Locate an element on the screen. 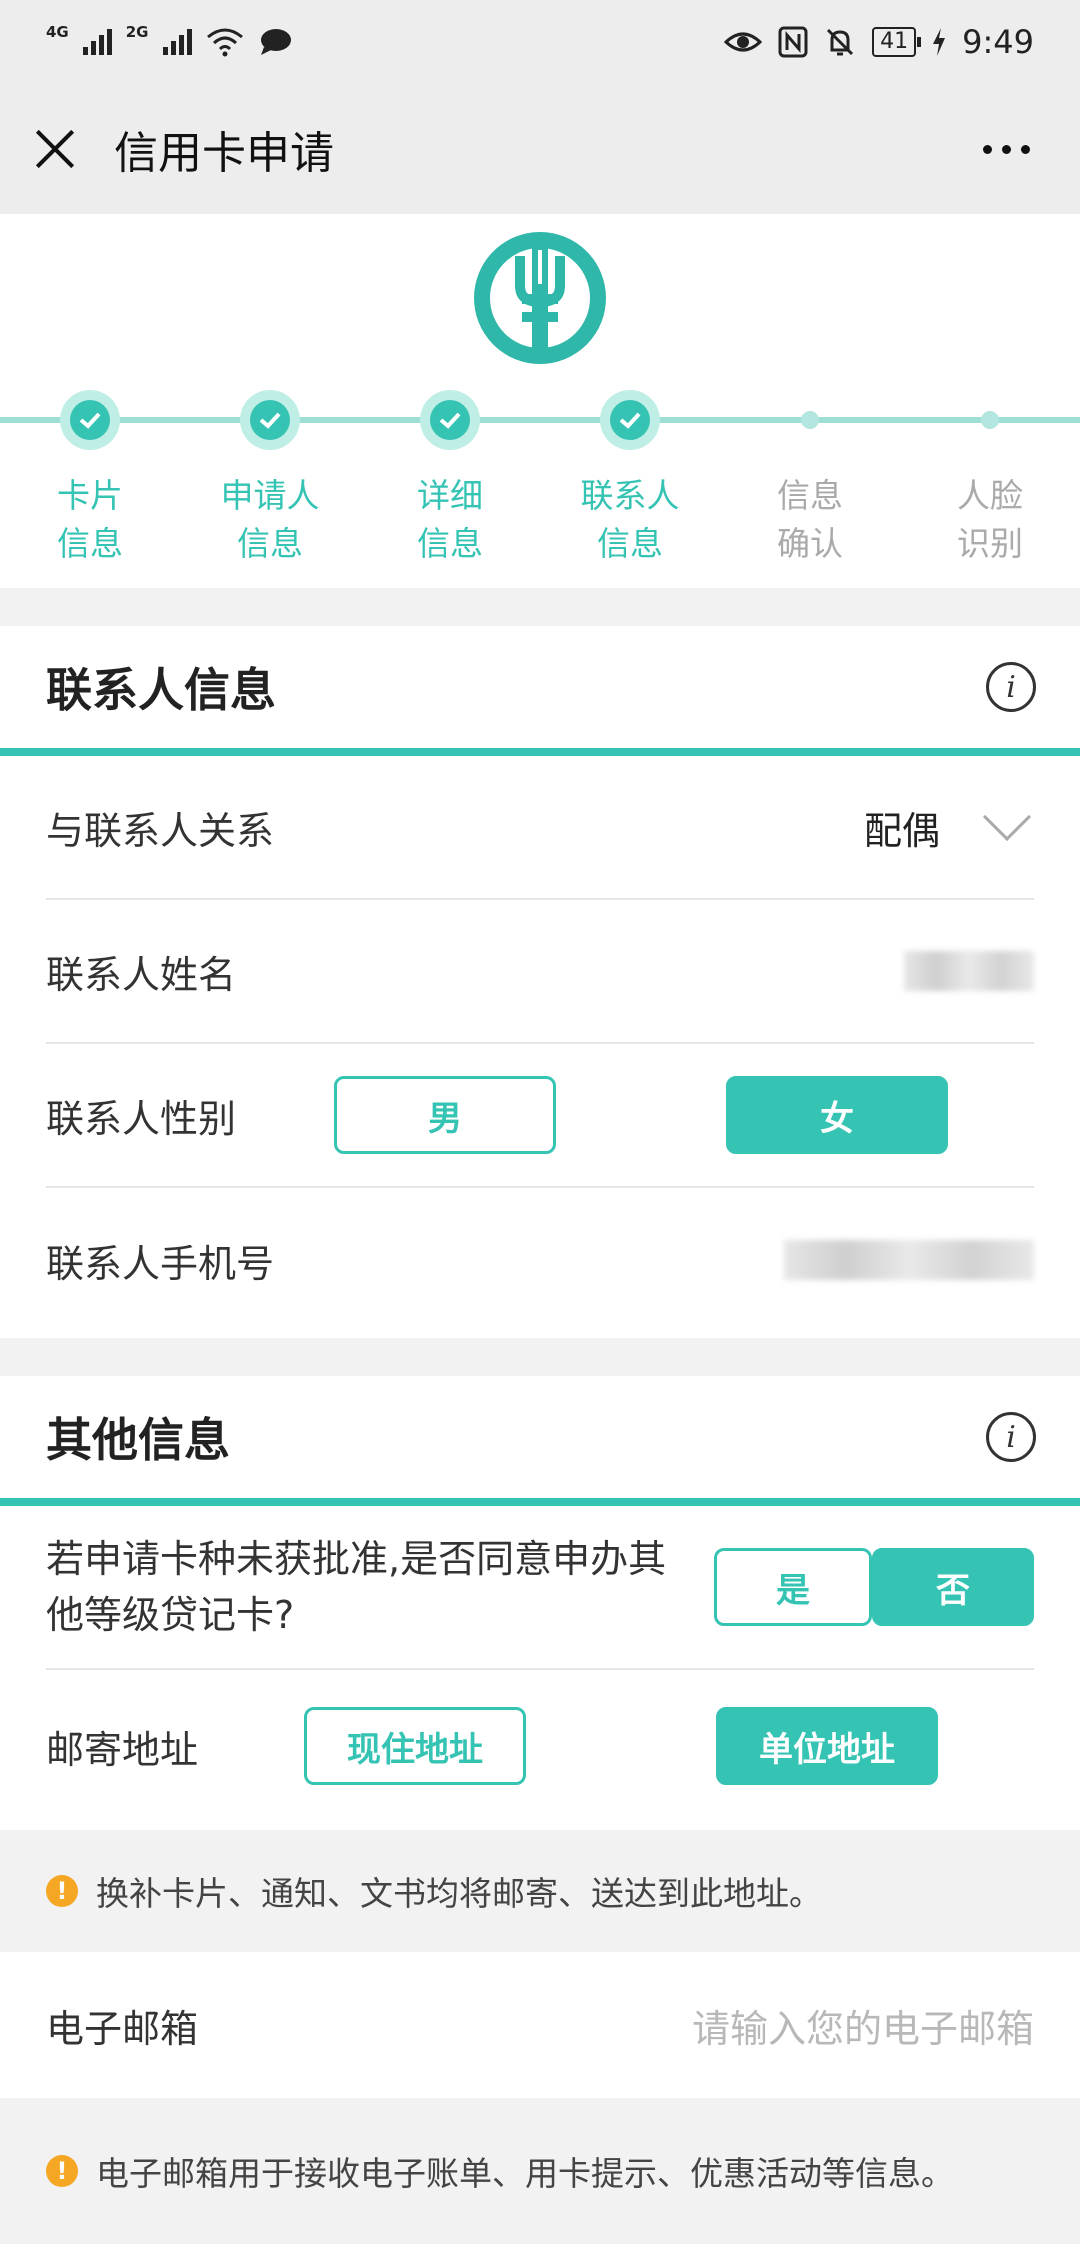  agree-no-button: 否 is located at coordinates (953, 1587).